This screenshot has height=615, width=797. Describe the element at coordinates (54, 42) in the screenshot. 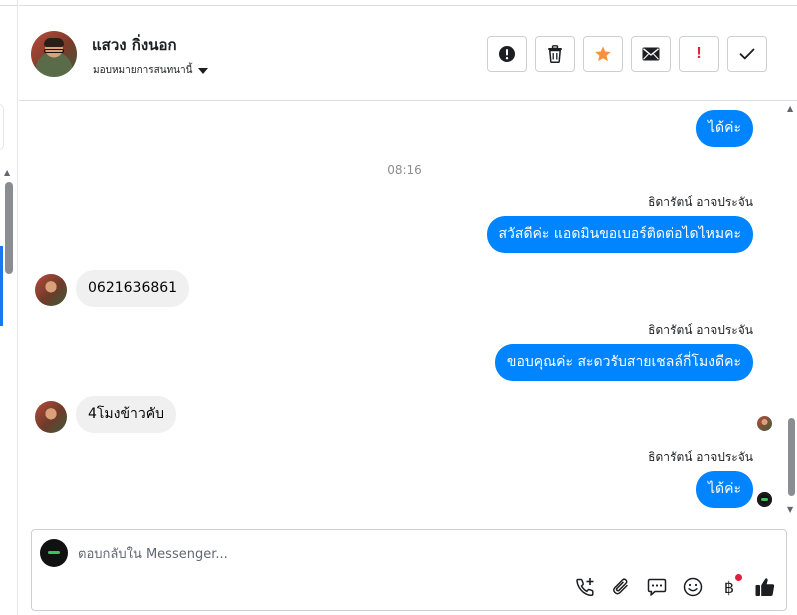

I see `avatar-hair` at that location.